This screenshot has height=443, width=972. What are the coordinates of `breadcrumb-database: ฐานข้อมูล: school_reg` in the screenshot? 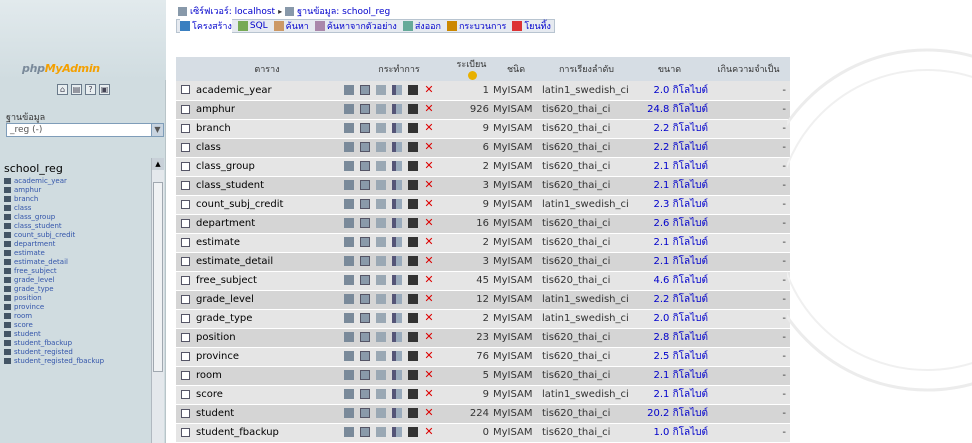 It's located at (343, 11).